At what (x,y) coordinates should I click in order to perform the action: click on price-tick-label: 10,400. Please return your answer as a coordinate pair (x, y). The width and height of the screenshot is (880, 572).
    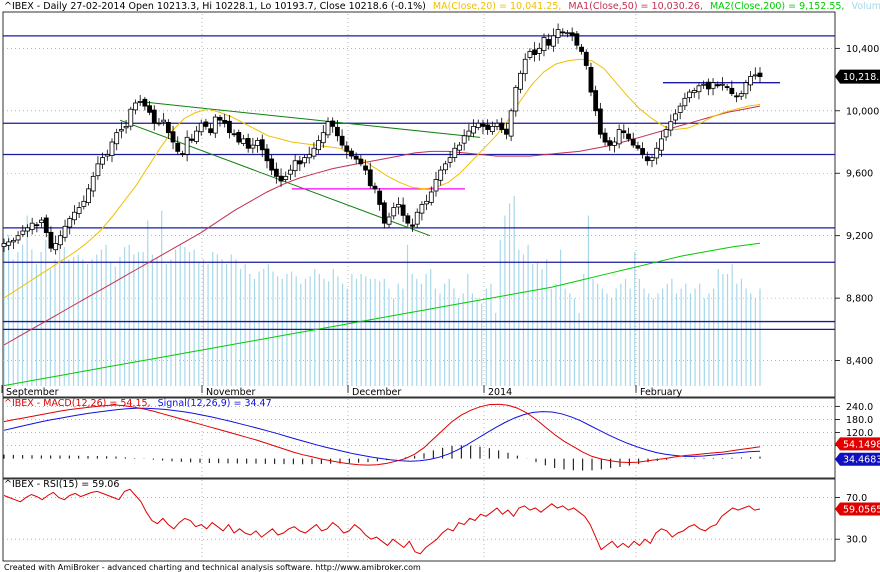
    Looking at the image, I should click on (862, 49).